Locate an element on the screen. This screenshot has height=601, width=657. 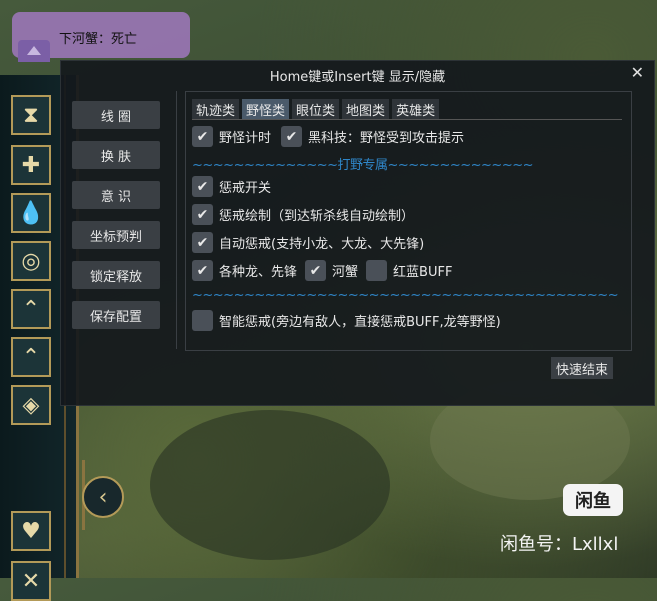
tab-monsters: 野怪类 is located at coordinates (266, 109).